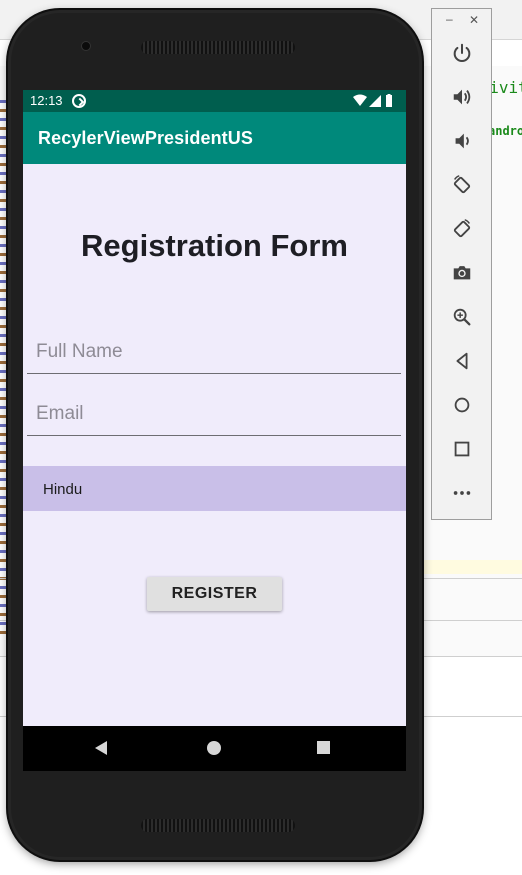 The width and height of the screenshot is (522, 875). I want to click on navigation-bar, so click(214, 748).